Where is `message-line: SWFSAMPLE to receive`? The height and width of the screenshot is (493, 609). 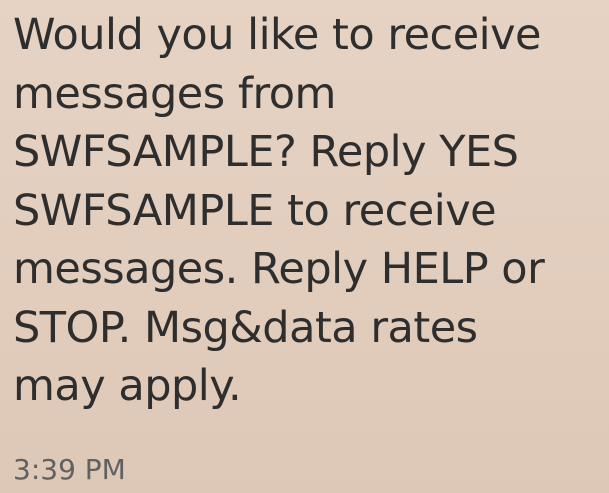 message-line: SWFSAMPLE to receive is located at coordinates (255, 210).